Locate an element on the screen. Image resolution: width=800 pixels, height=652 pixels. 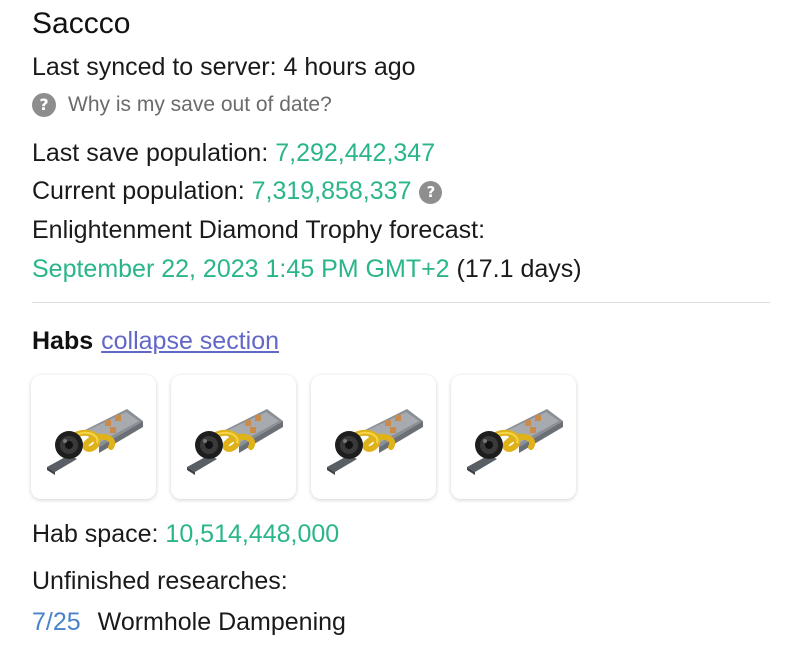
forecast-label: Enlightenment Diamond Trophy forecast: is located at coordinates (259, 230).